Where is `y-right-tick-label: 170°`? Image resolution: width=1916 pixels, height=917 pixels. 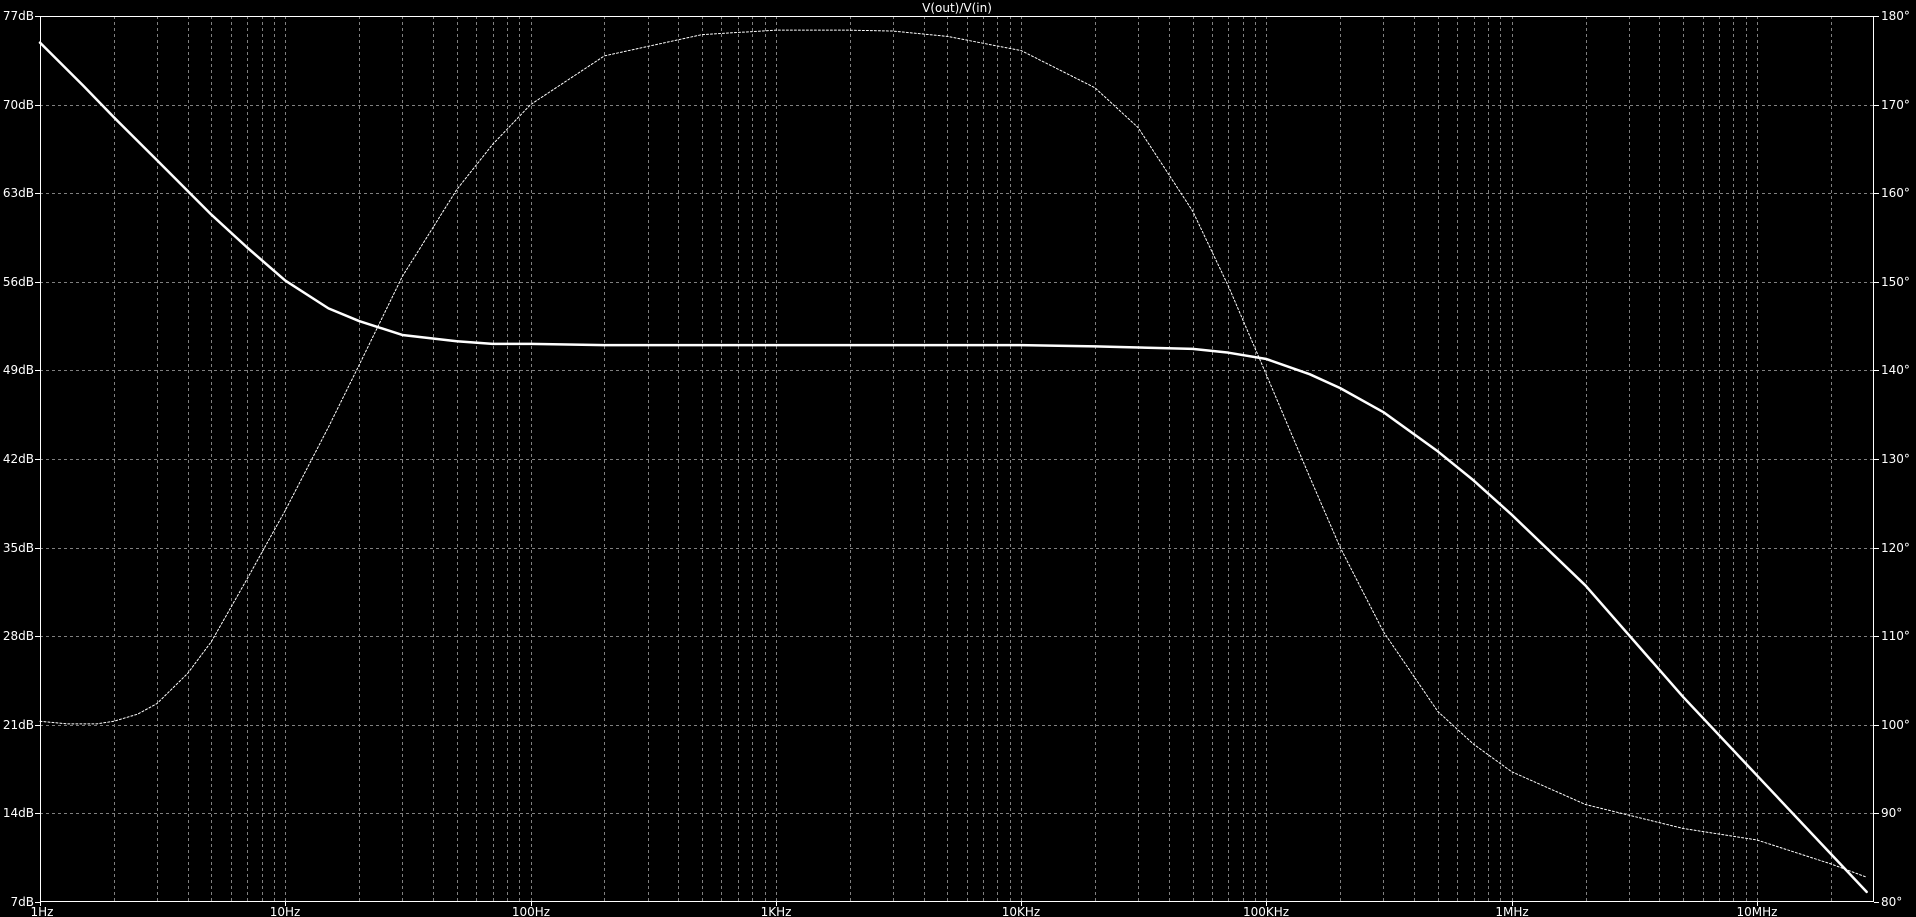
y-right-tick-label: 170° is located at coordinates (1895, 105).